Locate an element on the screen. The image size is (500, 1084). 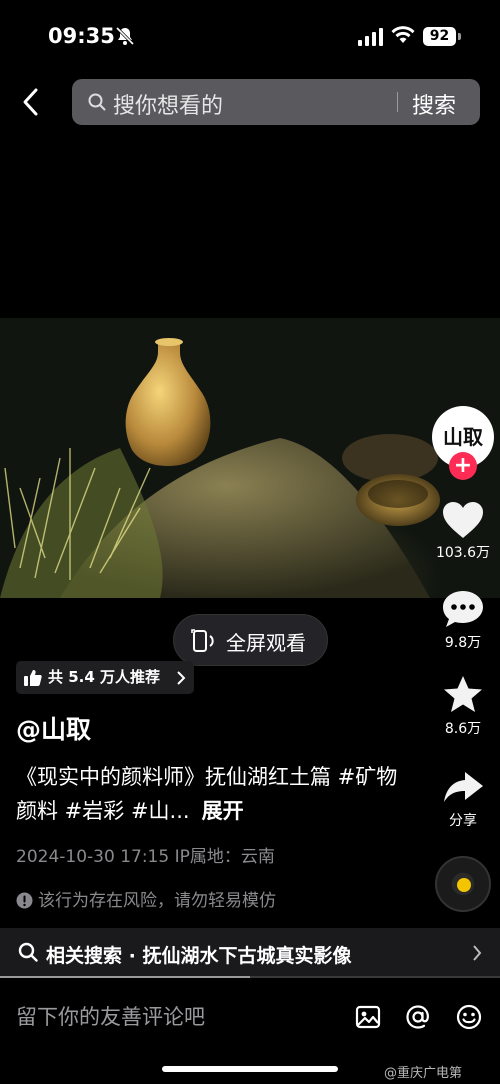
mention-icon is located at coordinates (418, 1017).